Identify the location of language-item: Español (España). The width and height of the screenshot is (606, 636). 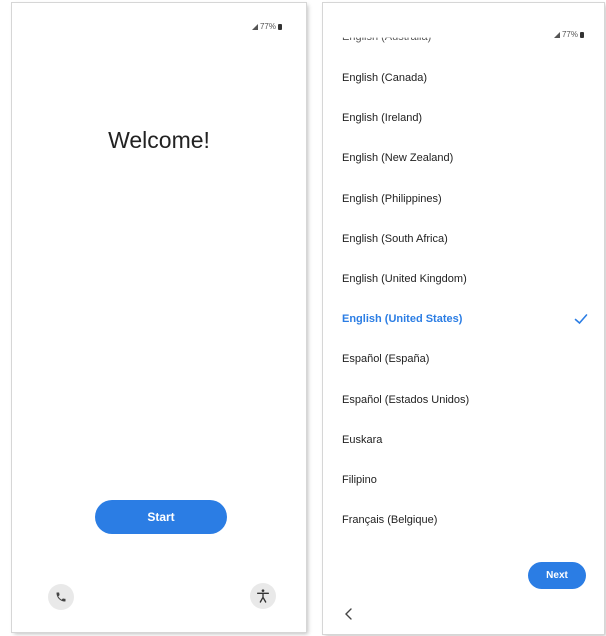
(465, 359).